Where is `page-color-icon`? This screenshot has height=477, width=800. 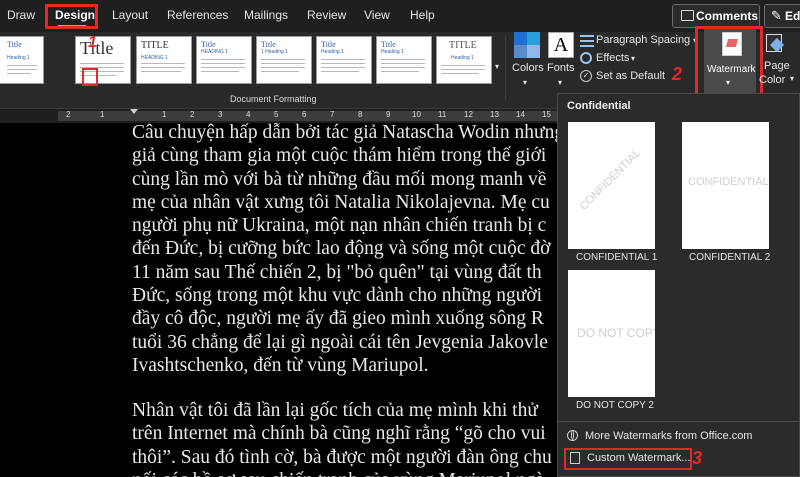
page-color-icon is located at coordinates (774, 44).